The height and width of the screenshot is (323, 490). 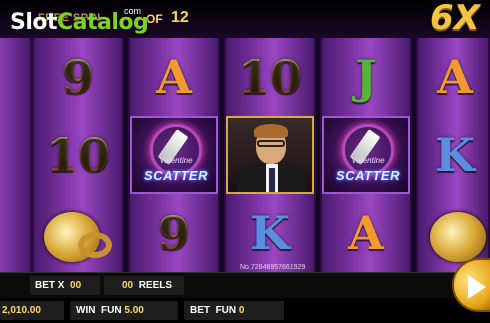 I want to click on reels-field: 00 REELS, so click(x=144, y=285).